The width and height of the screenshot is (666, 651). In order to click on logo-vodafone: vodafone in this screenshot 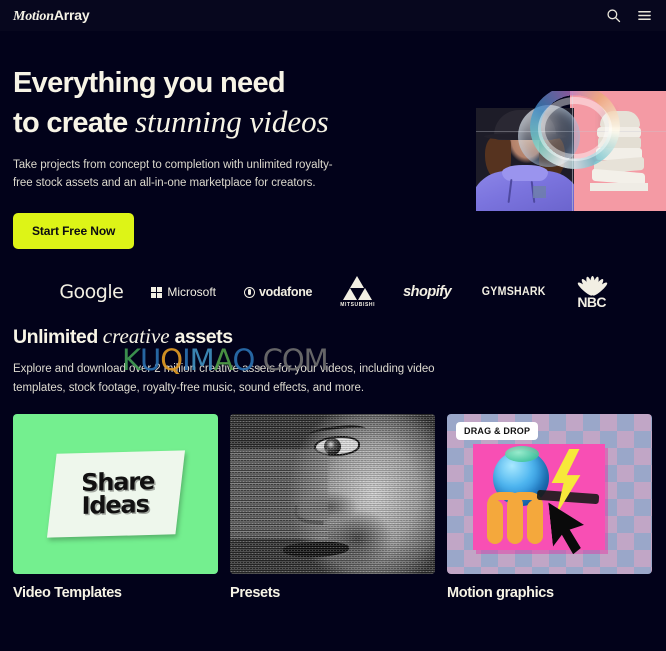, I will do `click(278, 292)`.